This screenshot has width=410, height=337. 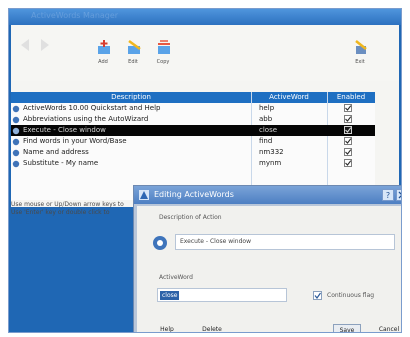 I want to click on edit-button: Edit, so click(x=133, y=54).